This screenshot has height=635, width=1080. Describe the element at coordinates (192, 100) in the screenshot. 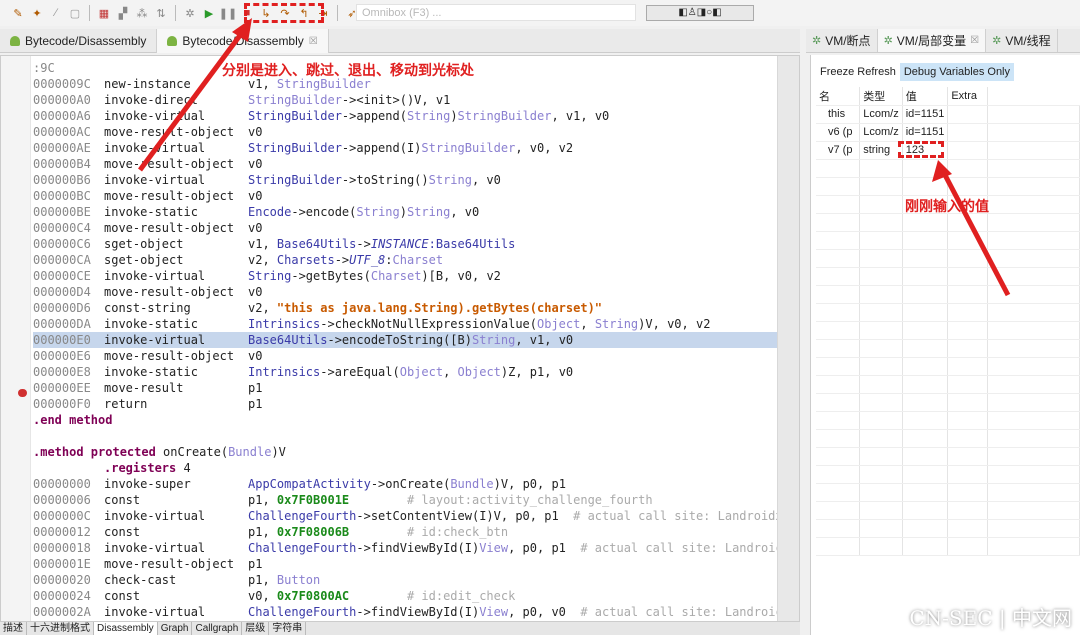

I see `arrow-to-toolbar` at that location.